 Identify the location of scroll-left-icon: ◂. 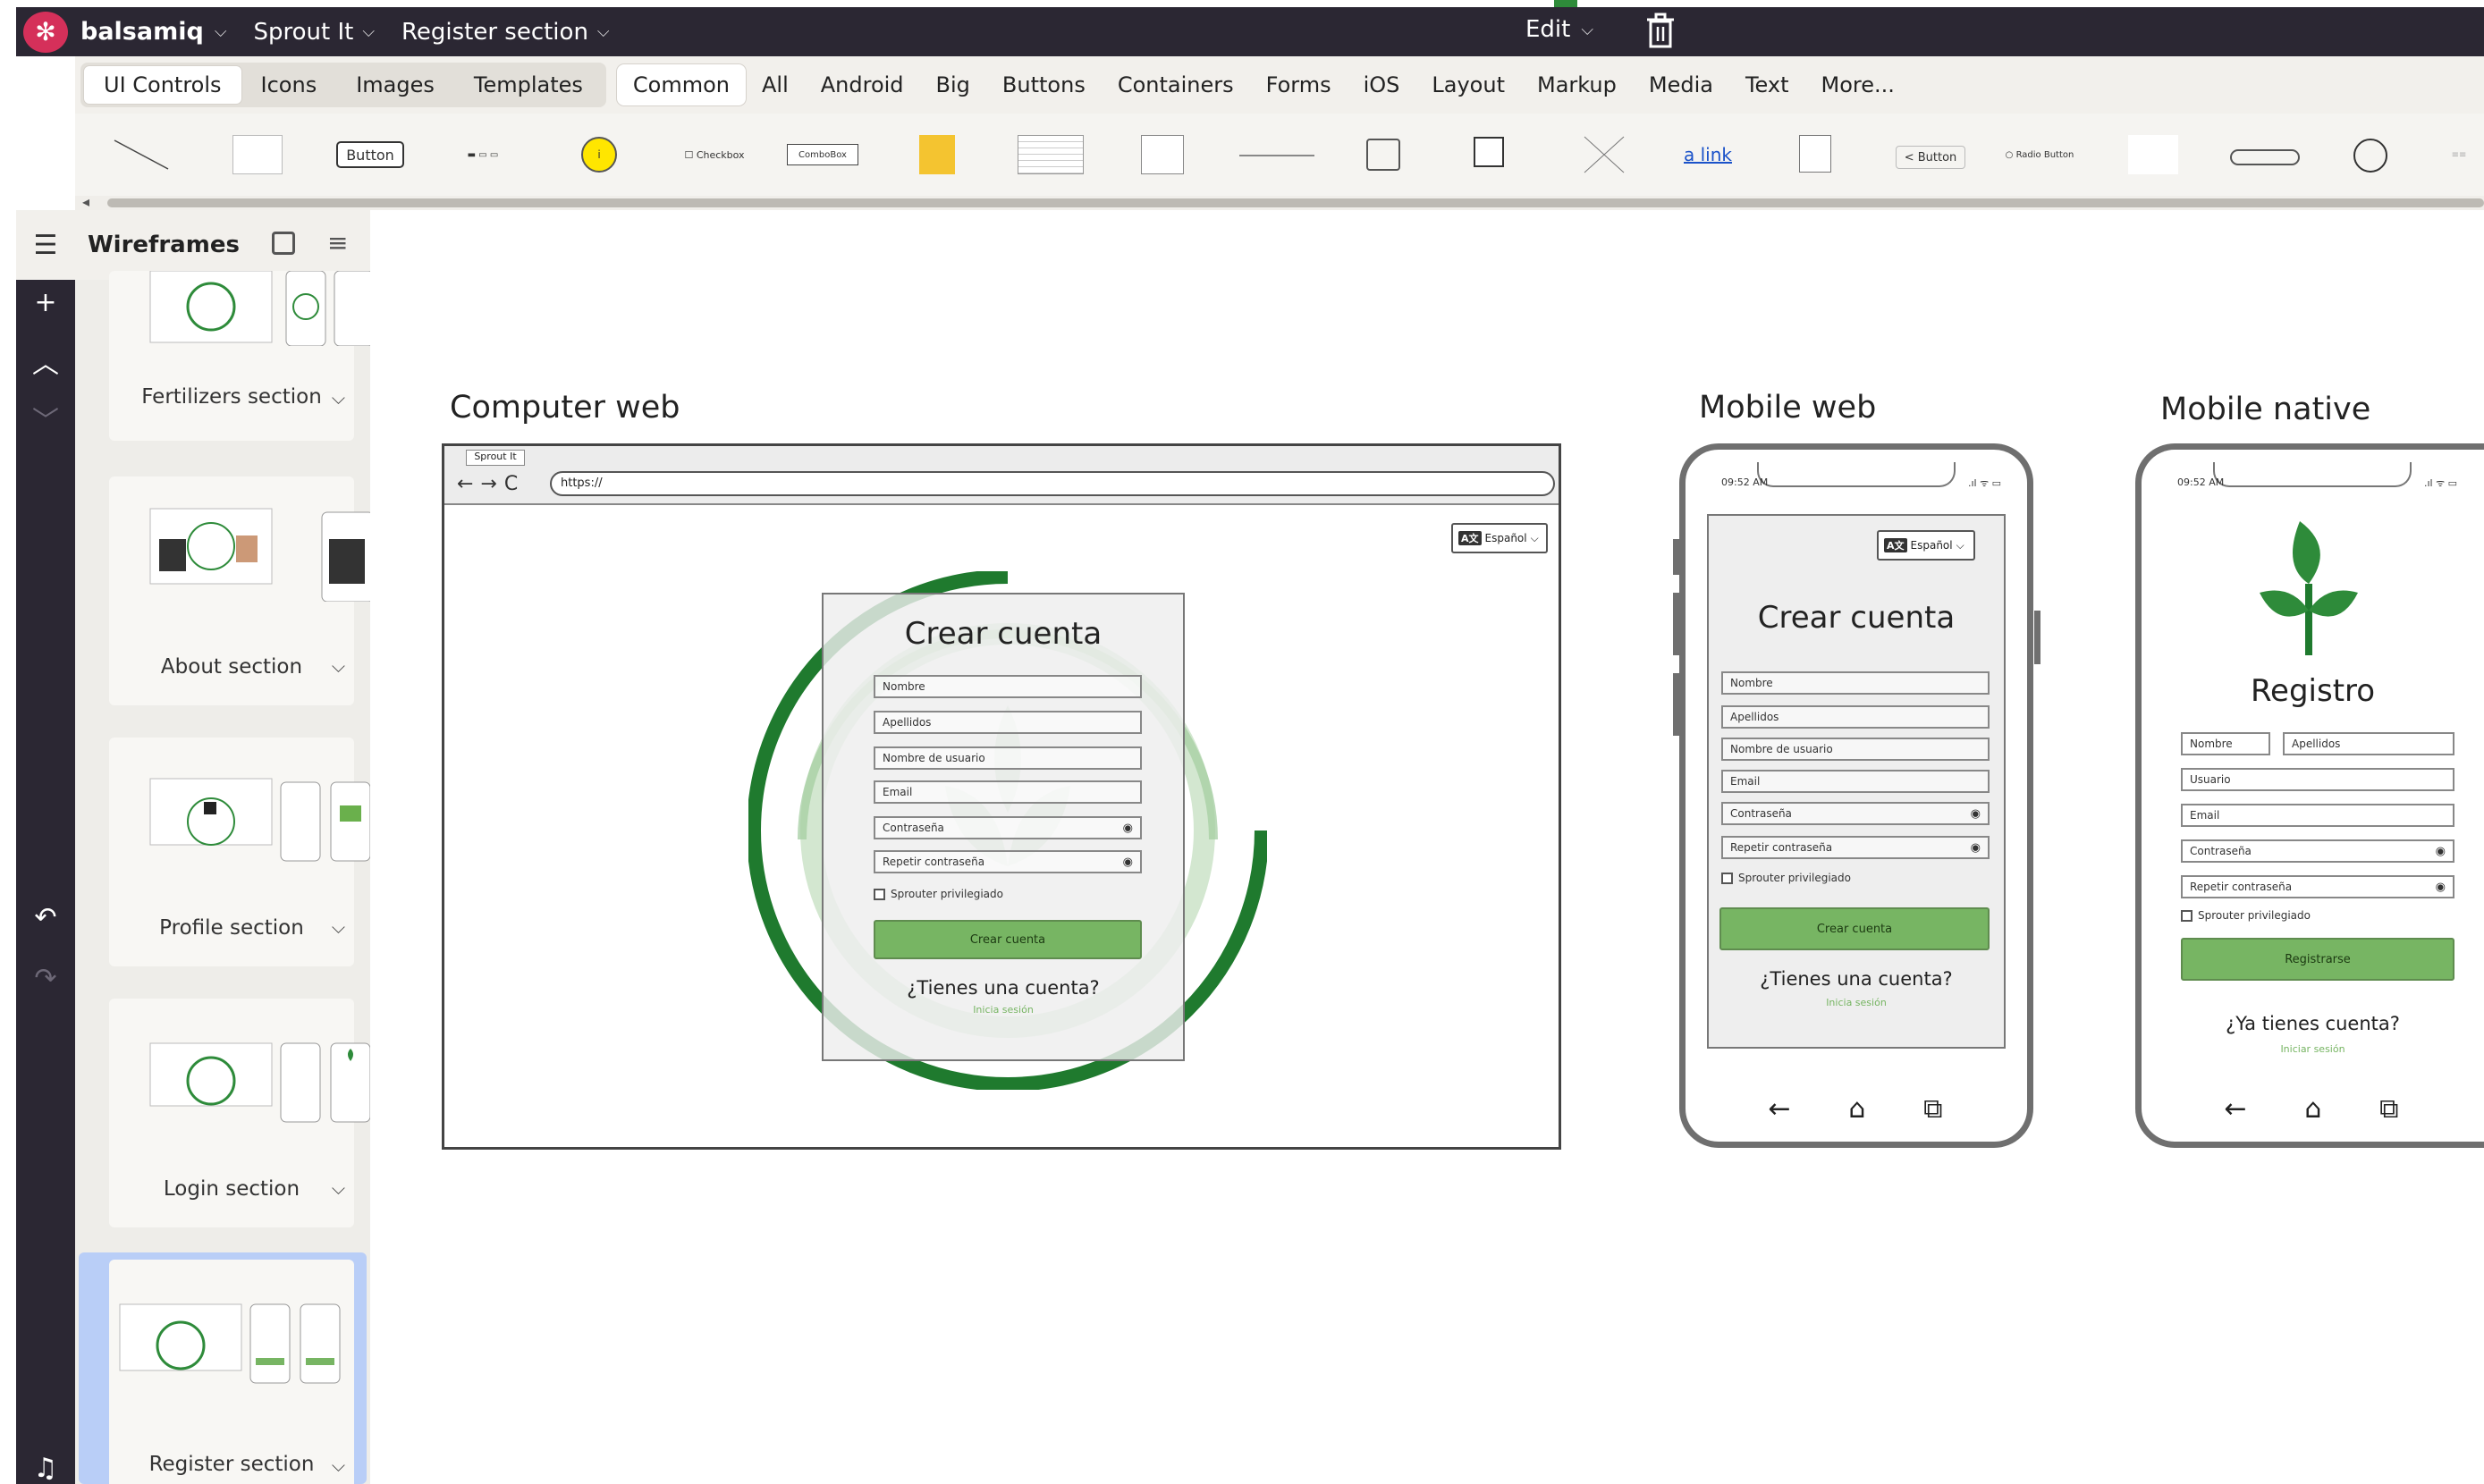
(86, 201).